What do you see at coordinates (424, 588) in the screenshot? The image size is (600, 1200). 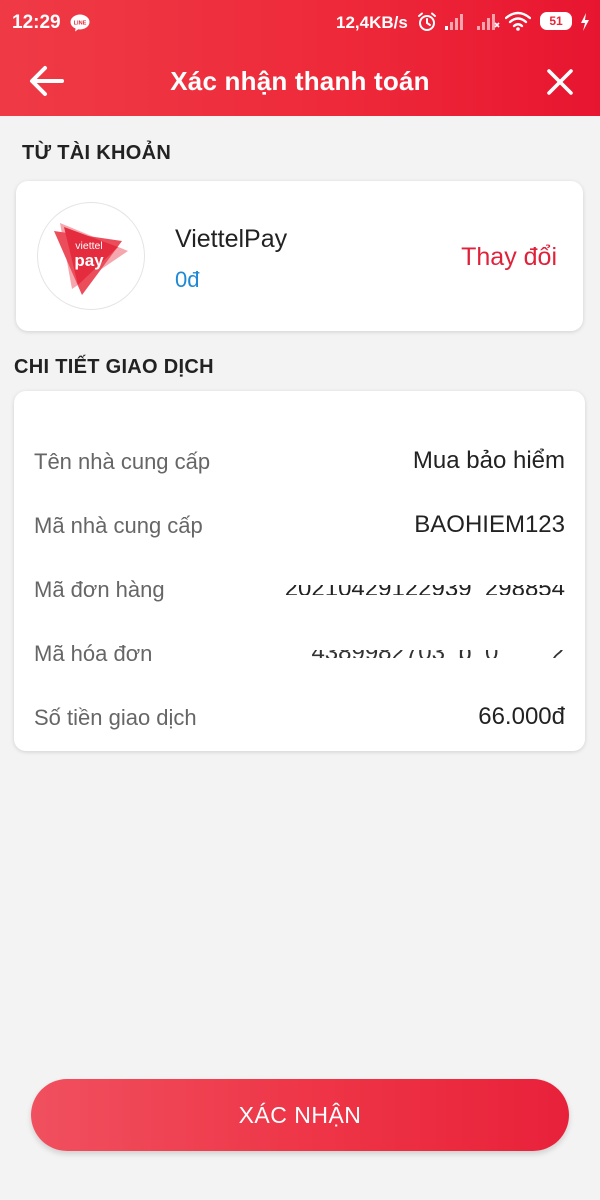 I see `detail-value: 20210429122939_298854` at bounding box center [424, 588].